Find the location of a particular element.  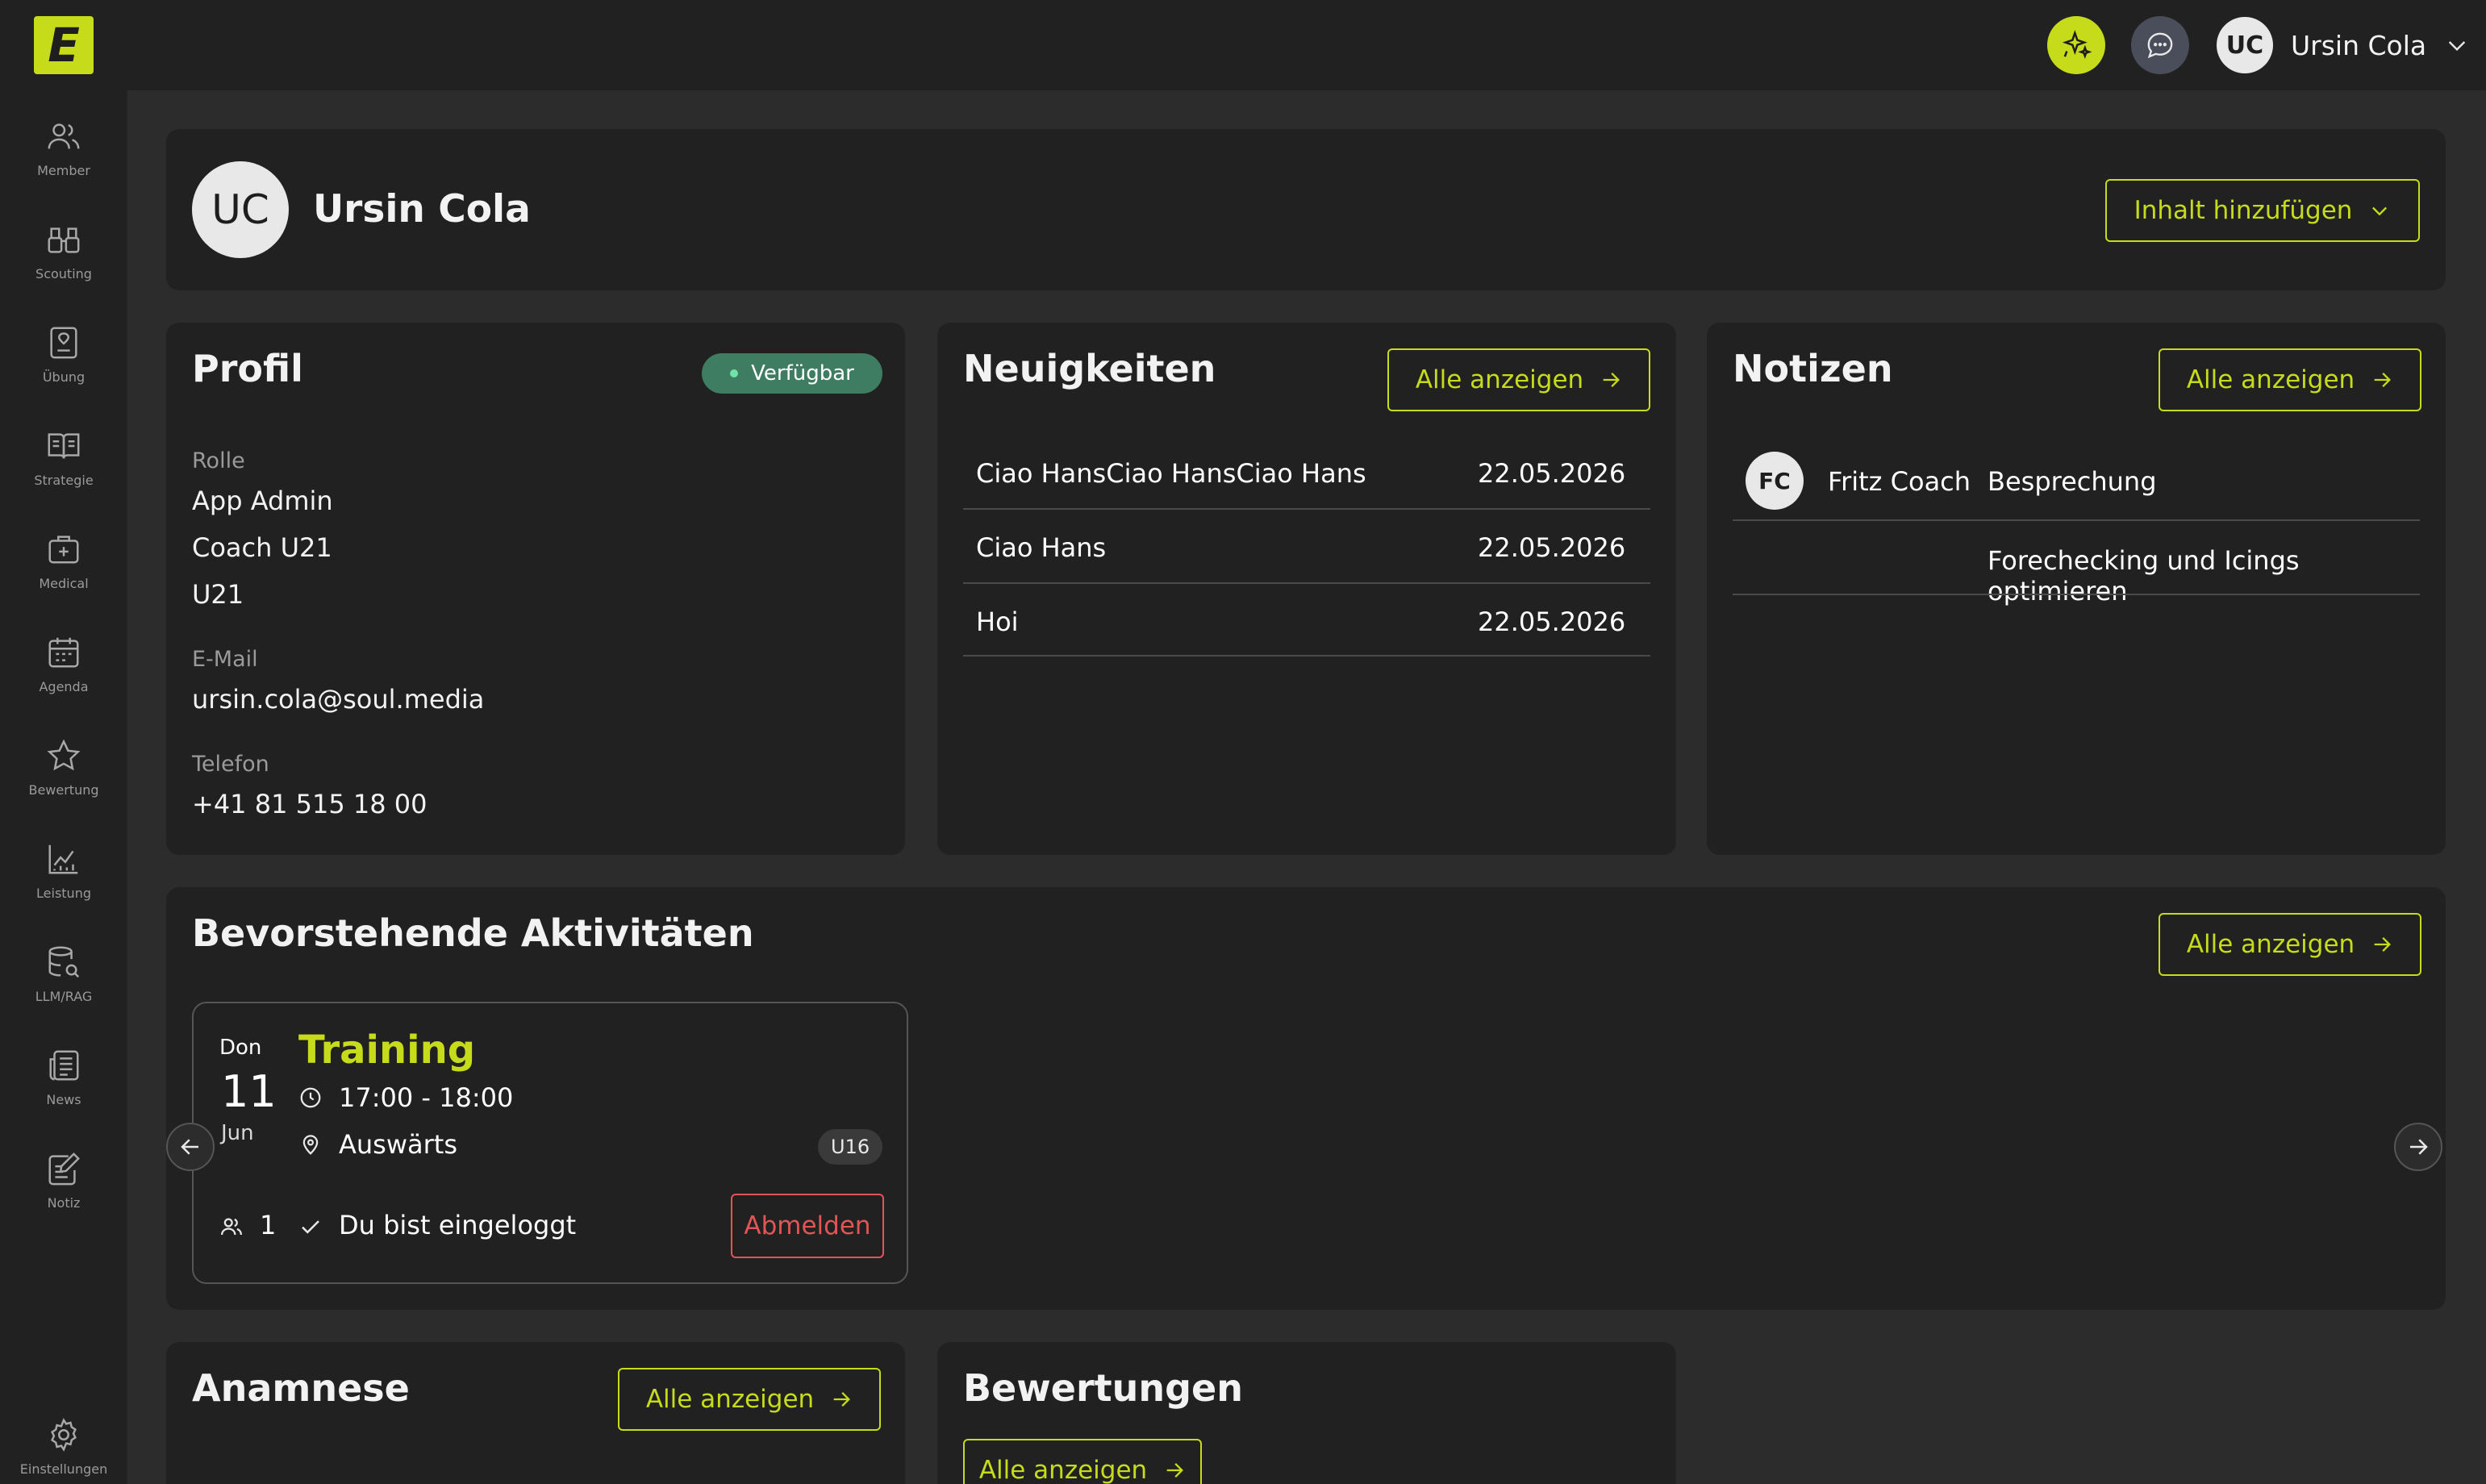

team-badge: U16 is located at coordinates (850, 1147).